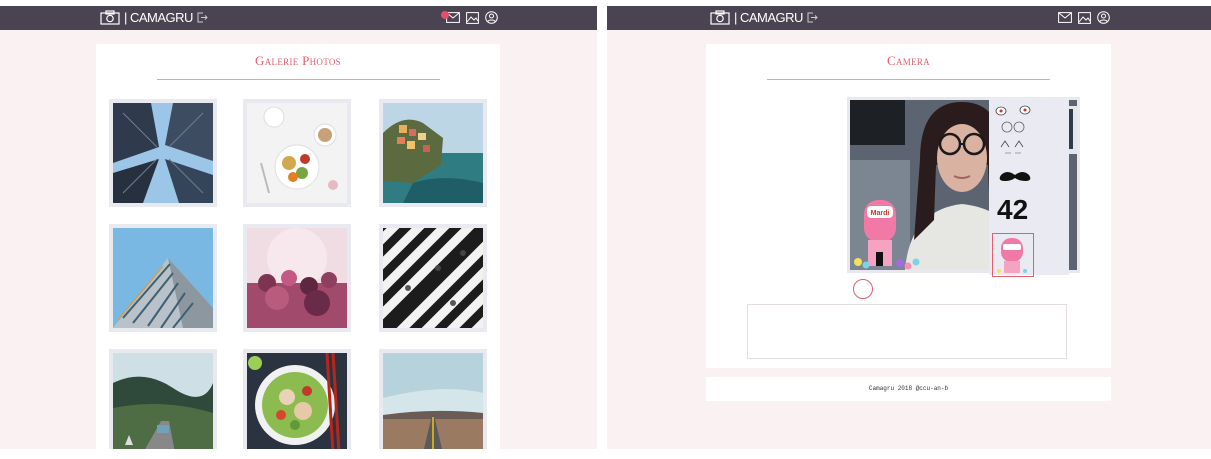  I want to click on footer: Camagru 2018 @ccu-an-b, so click(908, 389).